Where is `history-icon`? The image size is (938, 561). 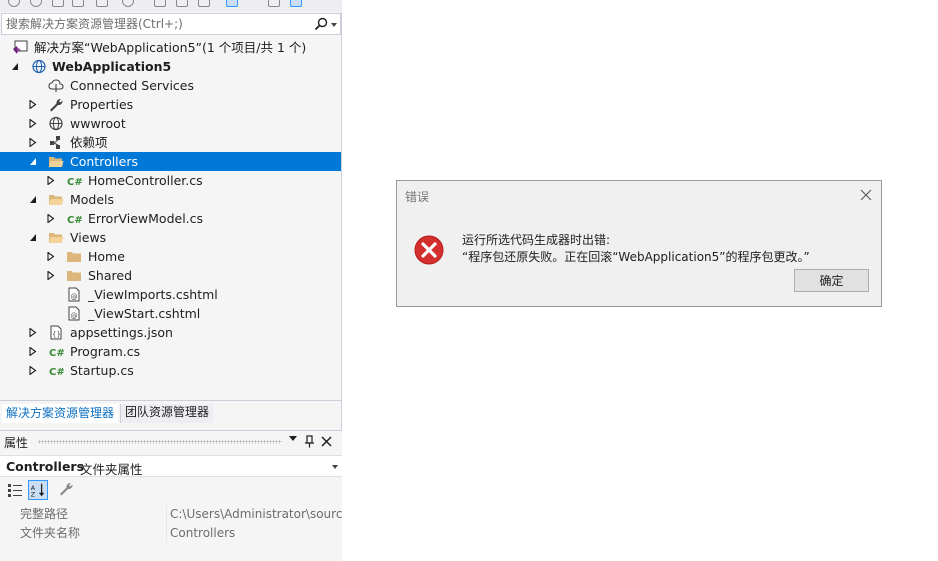 history-icon is located at coordinates (128, 3).